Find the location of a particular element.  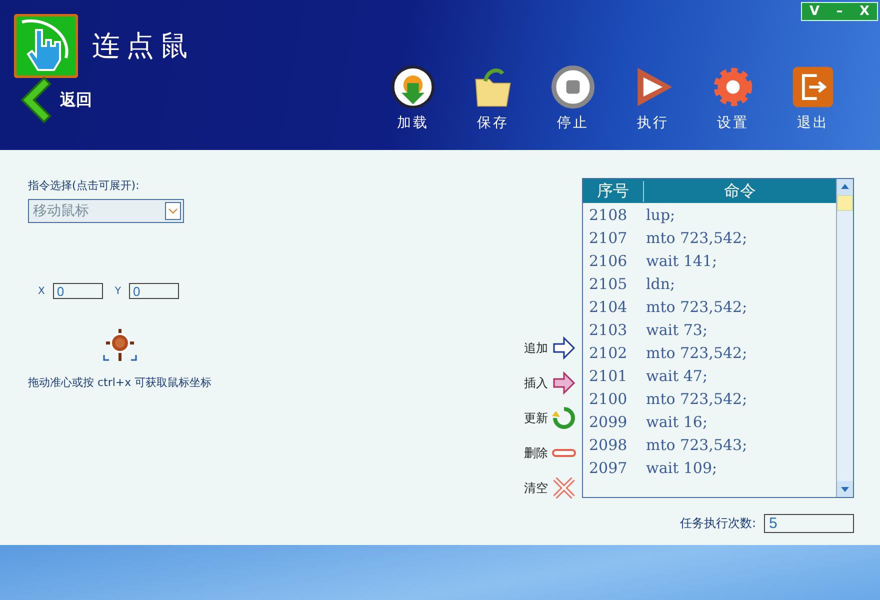

stop-button: 停止 is located at coordinates (573, 98).